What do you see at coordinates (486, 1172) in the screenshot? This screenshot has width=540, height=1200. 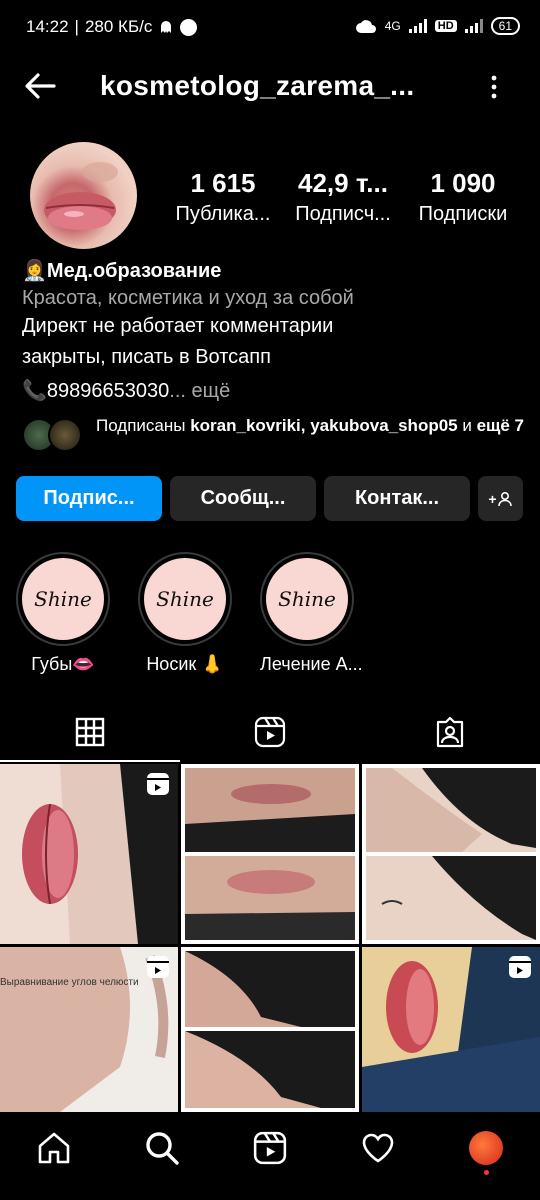 I see `notification-dot` at bounding box center [486, 1172].